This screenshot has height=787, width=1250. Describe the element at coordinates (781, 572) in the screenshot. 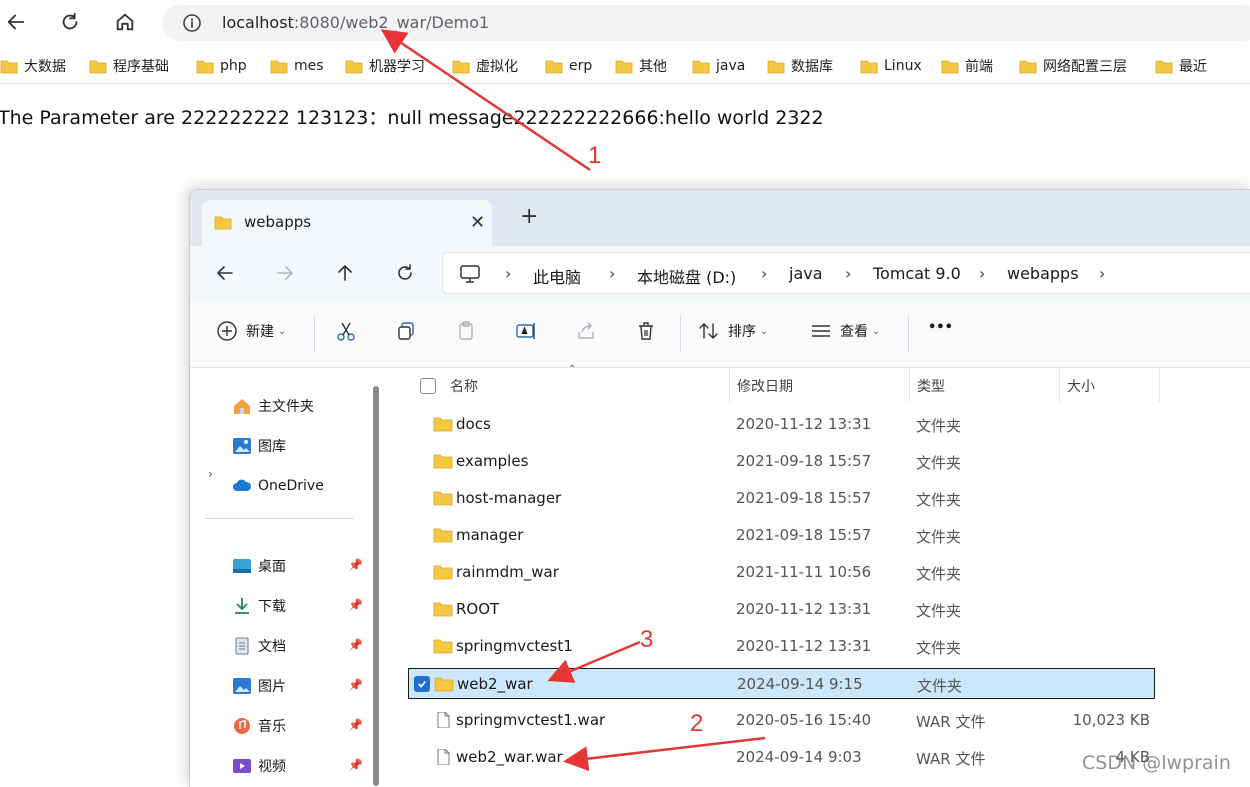

I see `file-row: rainmdm_war 2021-11-11 10:56 文件夹` at that location.